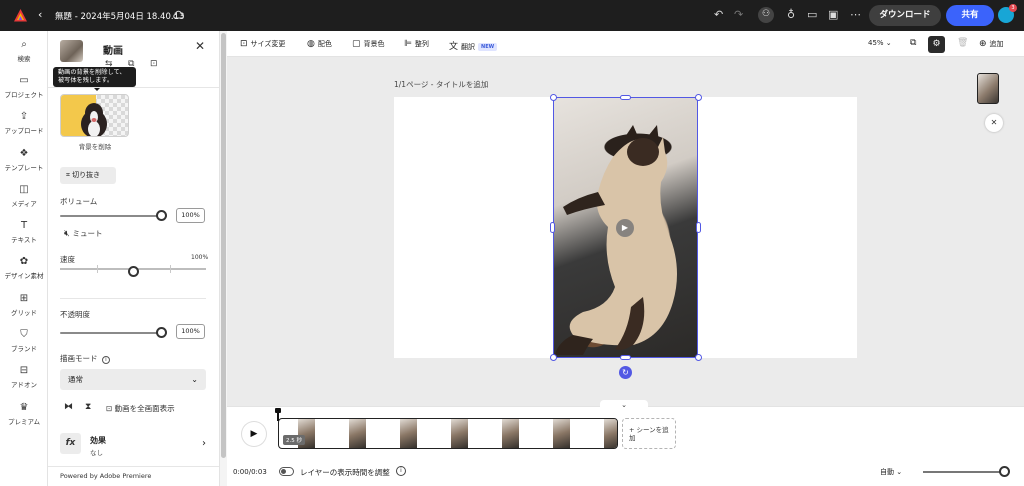 Image resolution: width=1024 pixels, height=486 pixels. I want to click on volume-slider, so click(113, 216).